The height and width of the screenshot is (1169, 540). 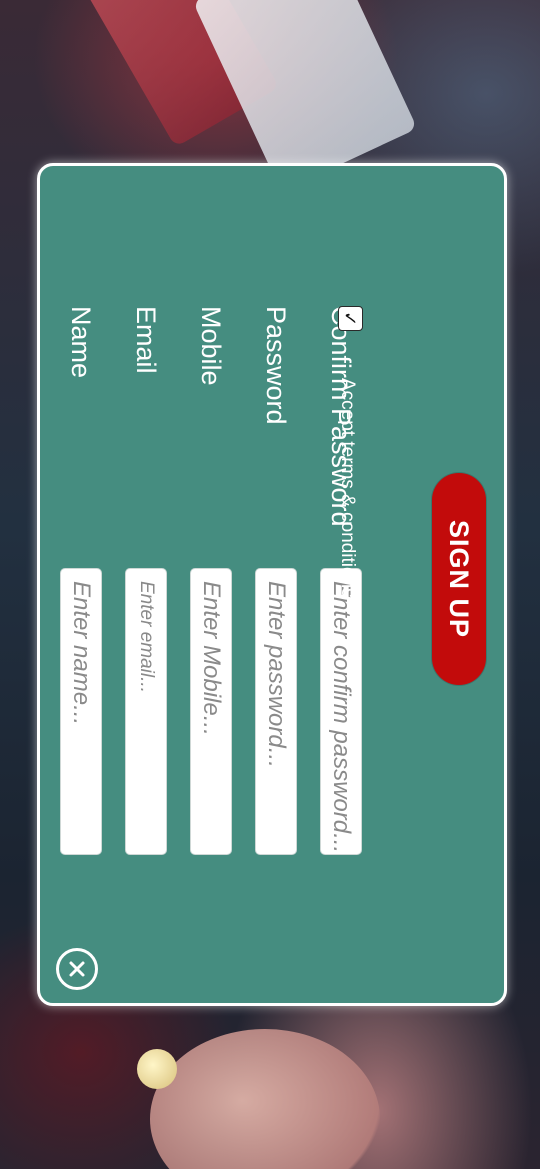 I want to click on password-label: Password, so click(x=276, y=365).